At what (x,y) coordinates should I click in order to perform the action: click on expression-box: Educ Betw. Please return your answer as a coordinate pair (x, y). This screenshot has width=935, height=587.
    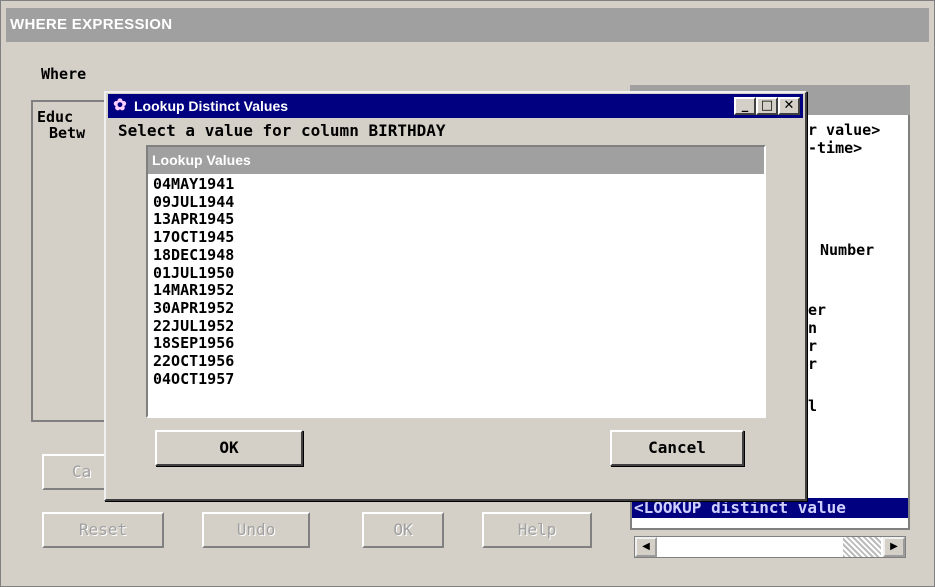
    Looking at the image, I should click on (71, 261).